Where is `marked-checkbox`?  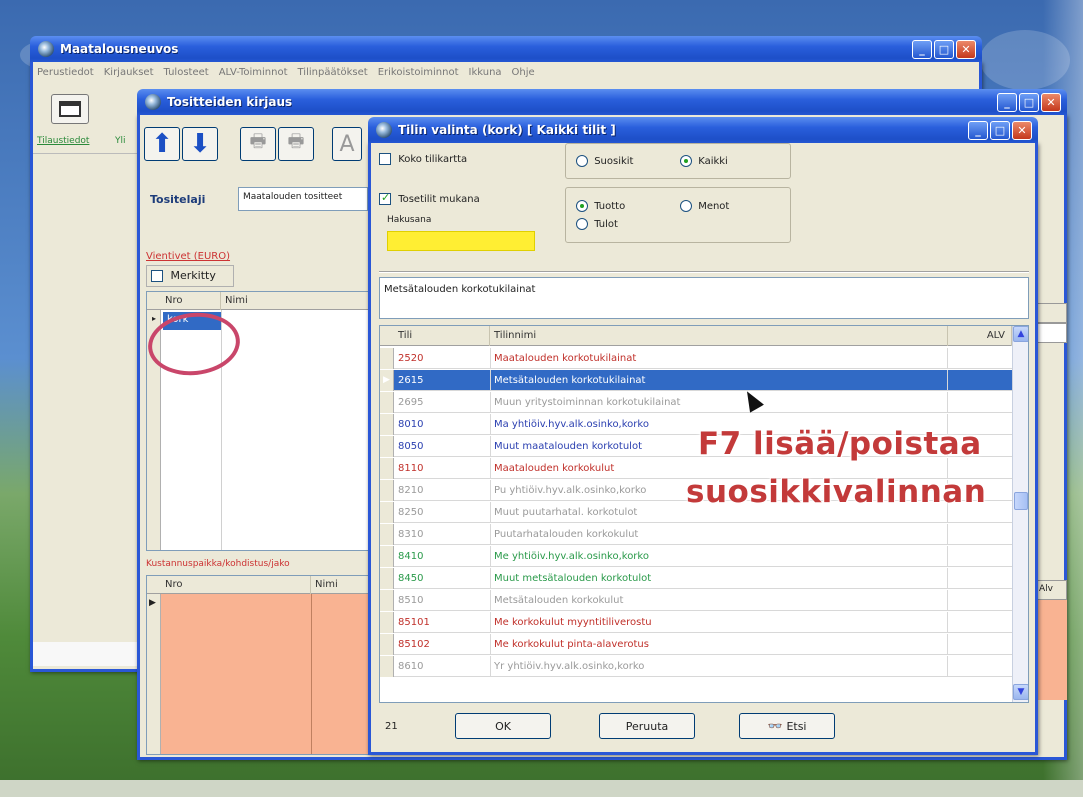
marked-checkbox is located at coordinates (157, 276).